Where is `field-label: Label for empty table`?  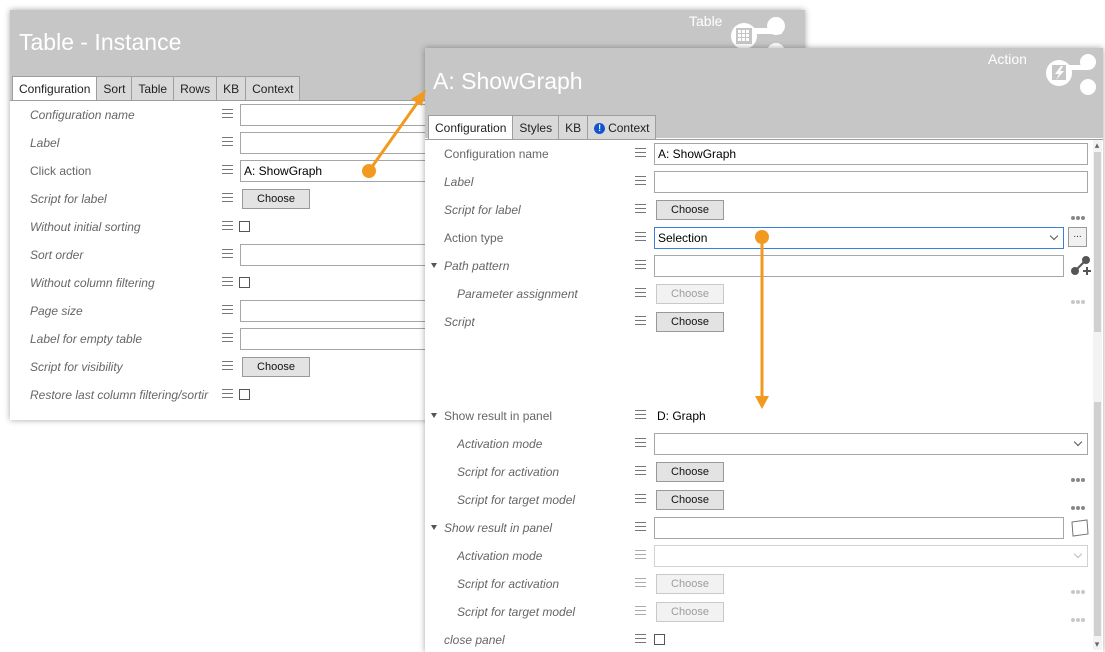 field-label: Label for empty table is located at coordinates (86, 339).